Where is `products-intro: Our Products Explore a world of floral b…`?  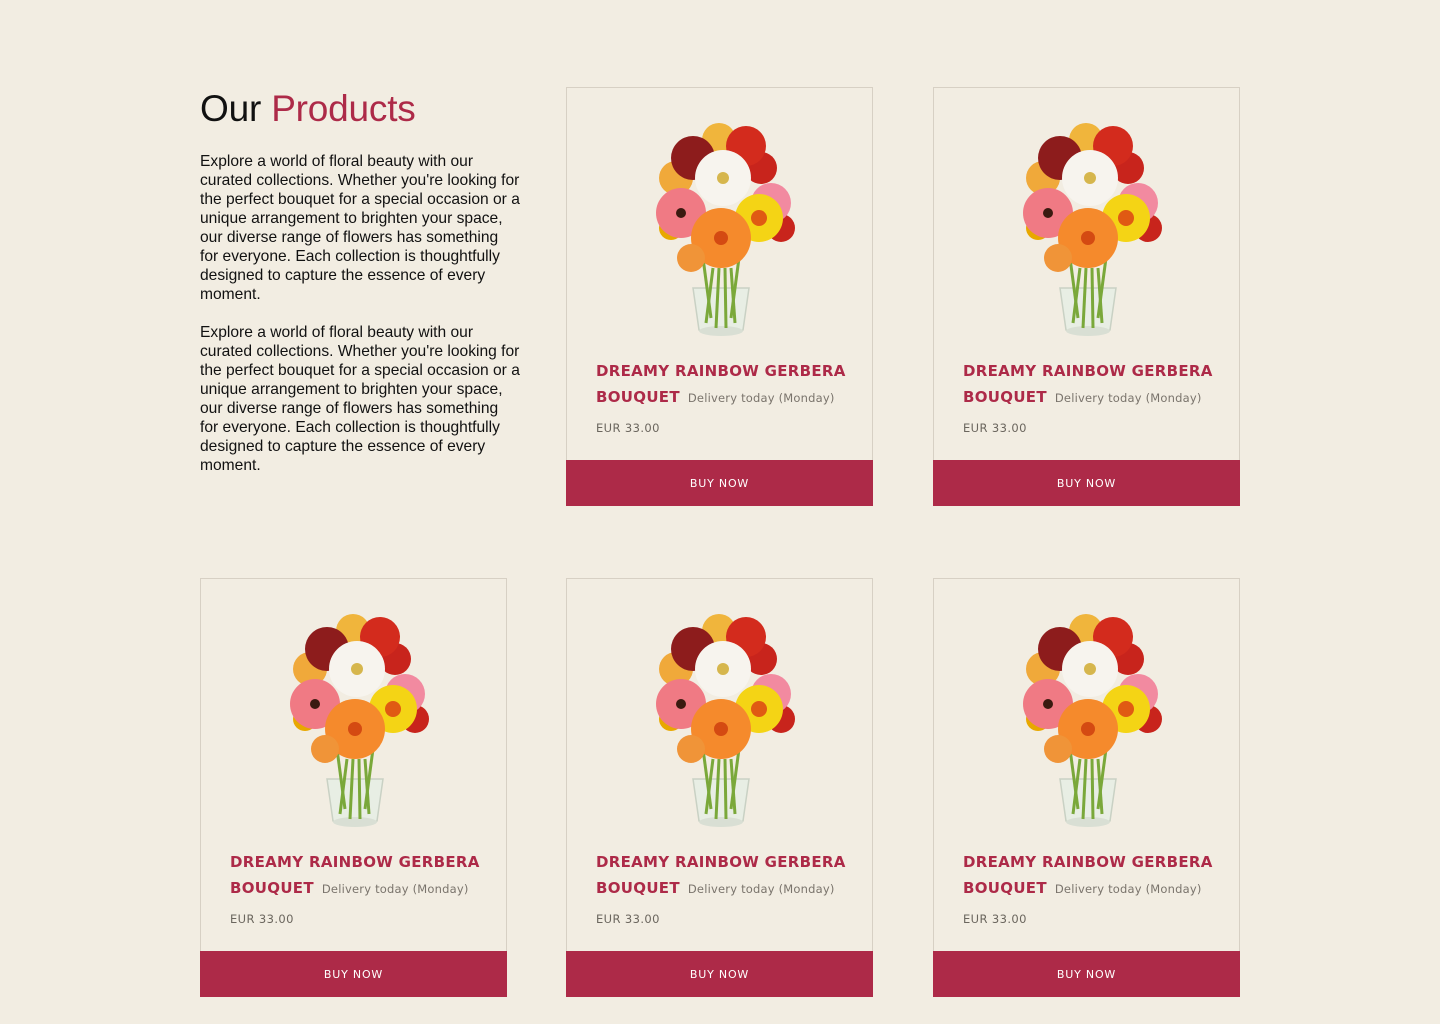 products-intro: Our Products Explore a world of floral b… is located at coordinates (360, 281).